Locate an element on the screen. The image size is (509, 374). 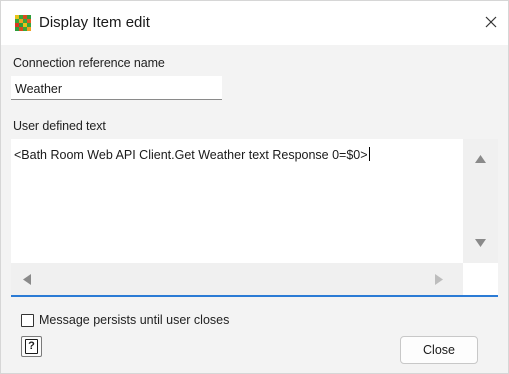
scrollbar-corner is located at coordinates (480, 279).